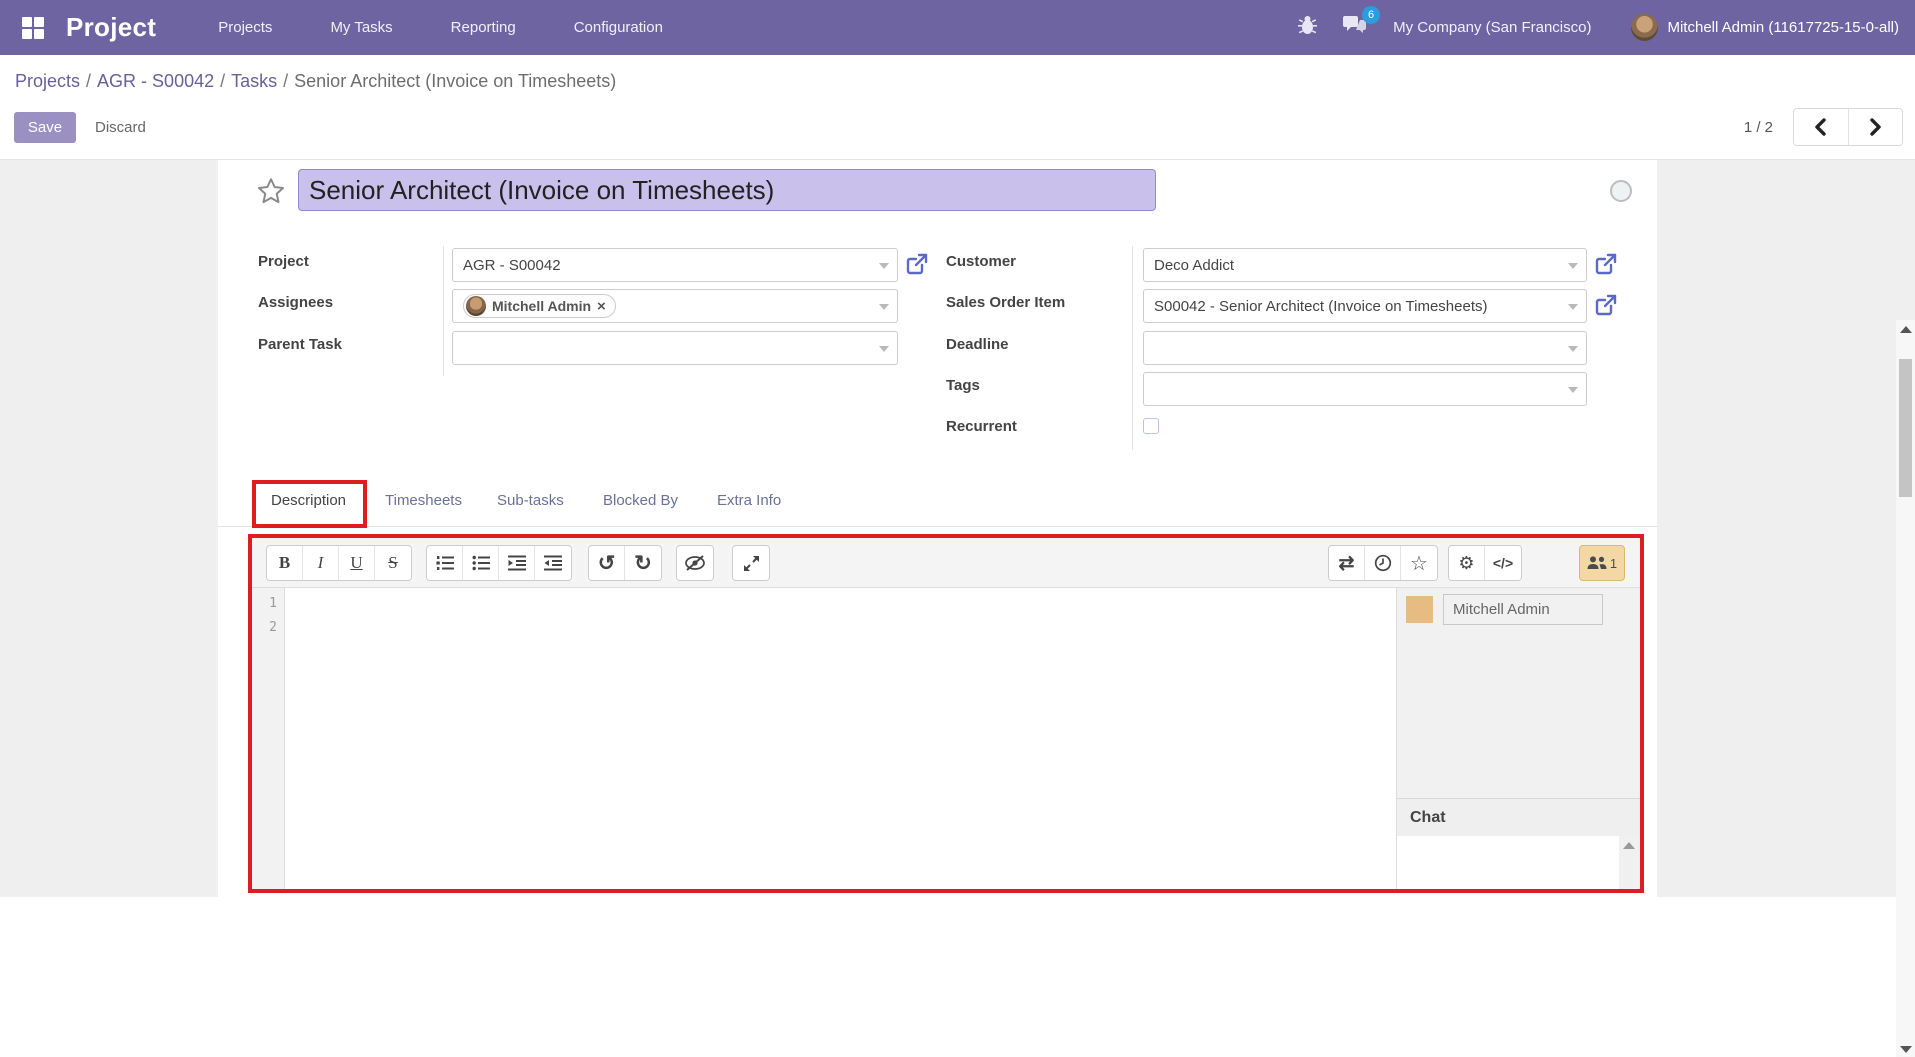 This screenshot has width=1915, height=1057. Describe the element at coordinates (553, 563) in the screenshot. I see `outdent-icon` at that location.